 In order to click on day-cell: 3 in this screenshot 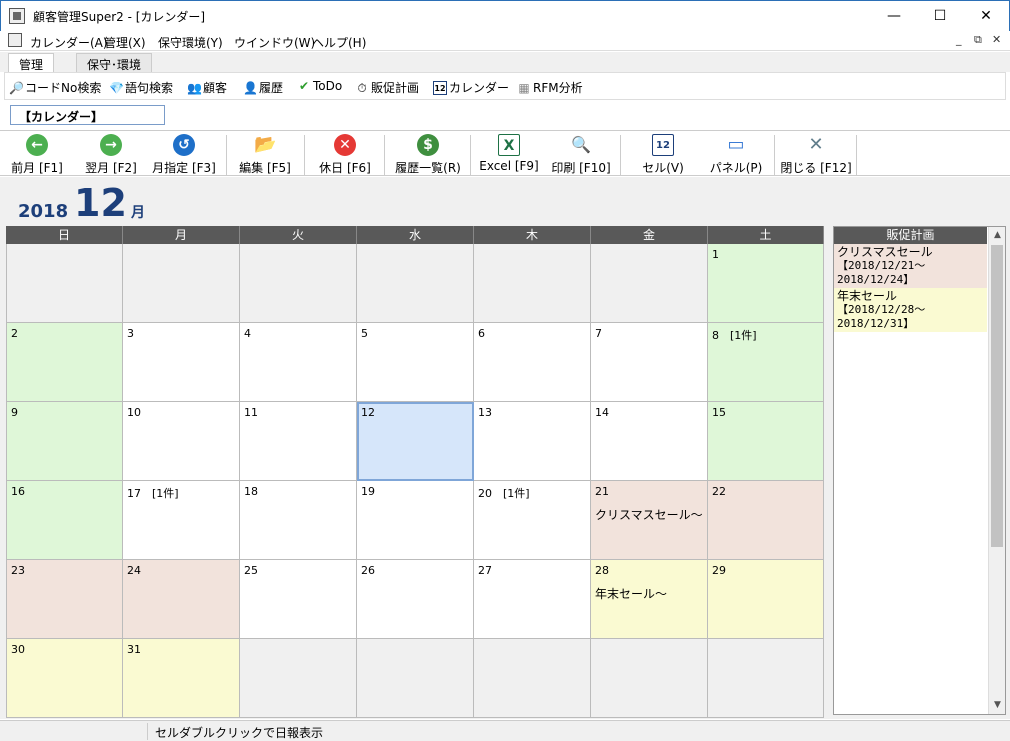, I will do `click(181, 362)`.